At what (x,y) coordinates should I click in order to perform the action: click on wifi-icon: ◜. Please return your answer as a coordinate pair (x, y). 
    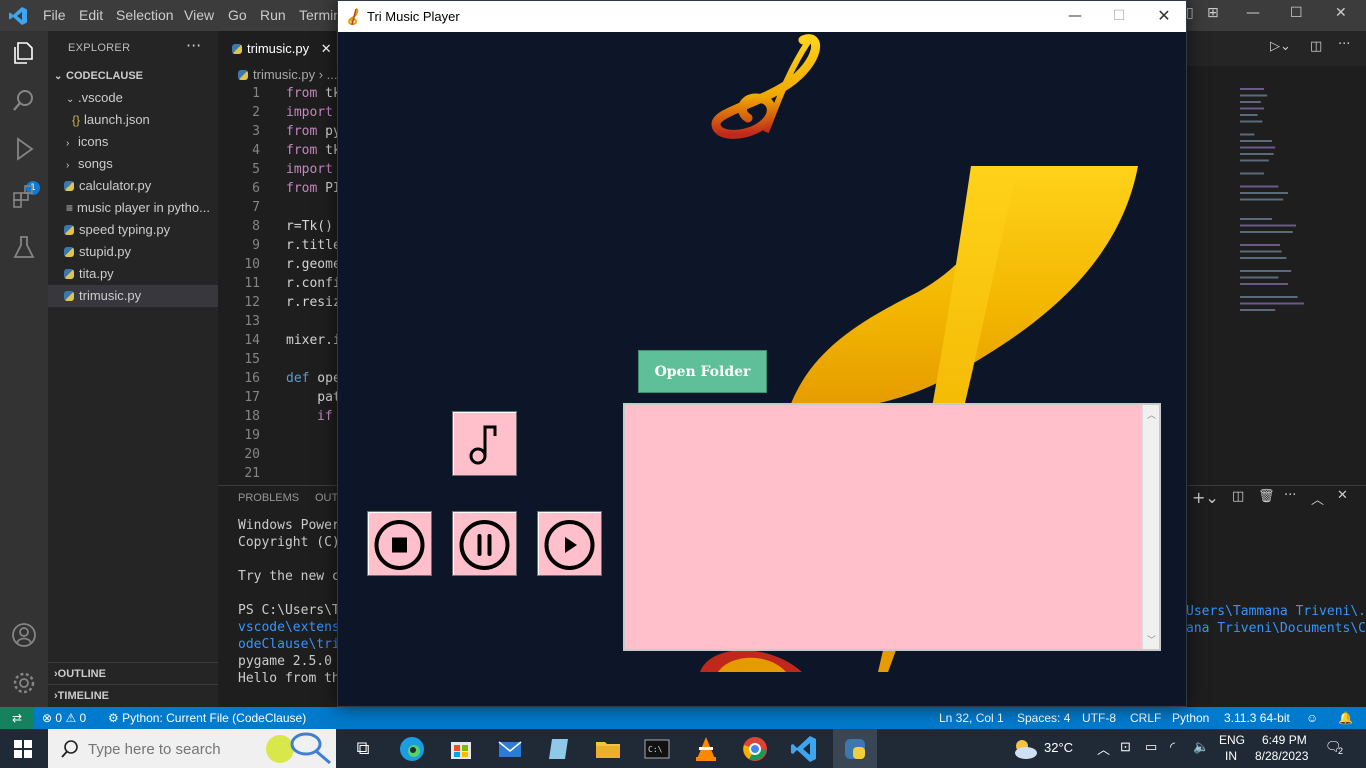
    Looking at the image, I should click on (1172, 747).